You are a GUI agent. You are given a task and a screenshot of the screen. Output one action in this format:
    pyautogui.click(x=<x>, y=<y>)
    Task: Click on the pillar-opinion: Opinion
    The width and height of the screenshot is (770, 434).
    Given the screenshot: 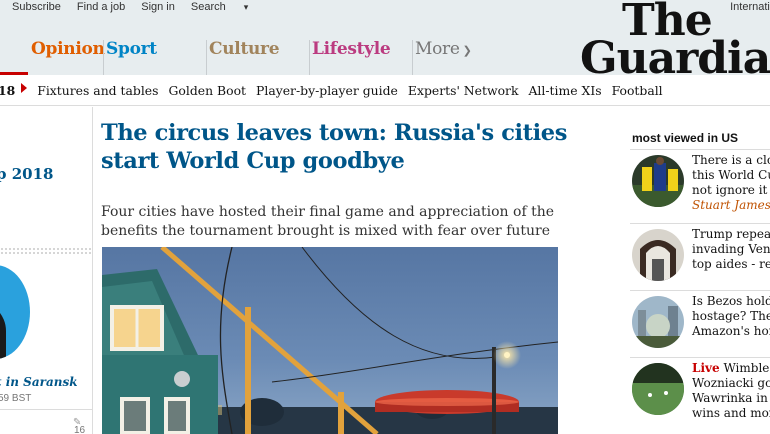 What is the action you would take?
    pyautogui.click(x=52, y=54)
    